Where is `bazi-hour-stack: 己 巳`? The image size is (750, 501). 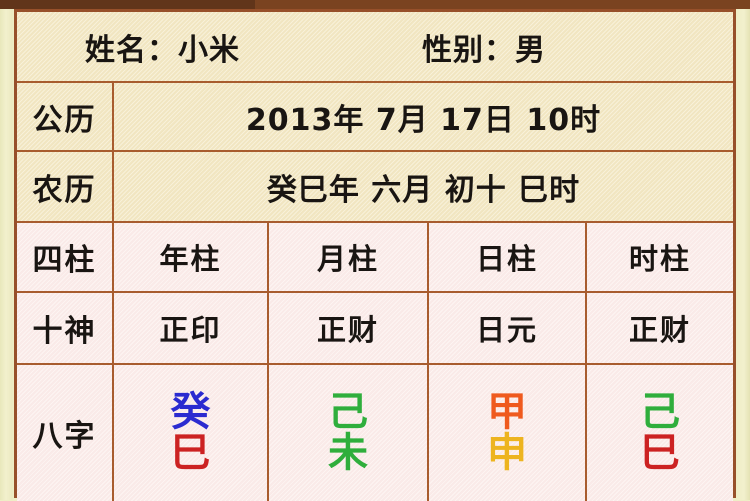
bazi-hour-stack: 己 巳 is located at coordinates (660, 433).